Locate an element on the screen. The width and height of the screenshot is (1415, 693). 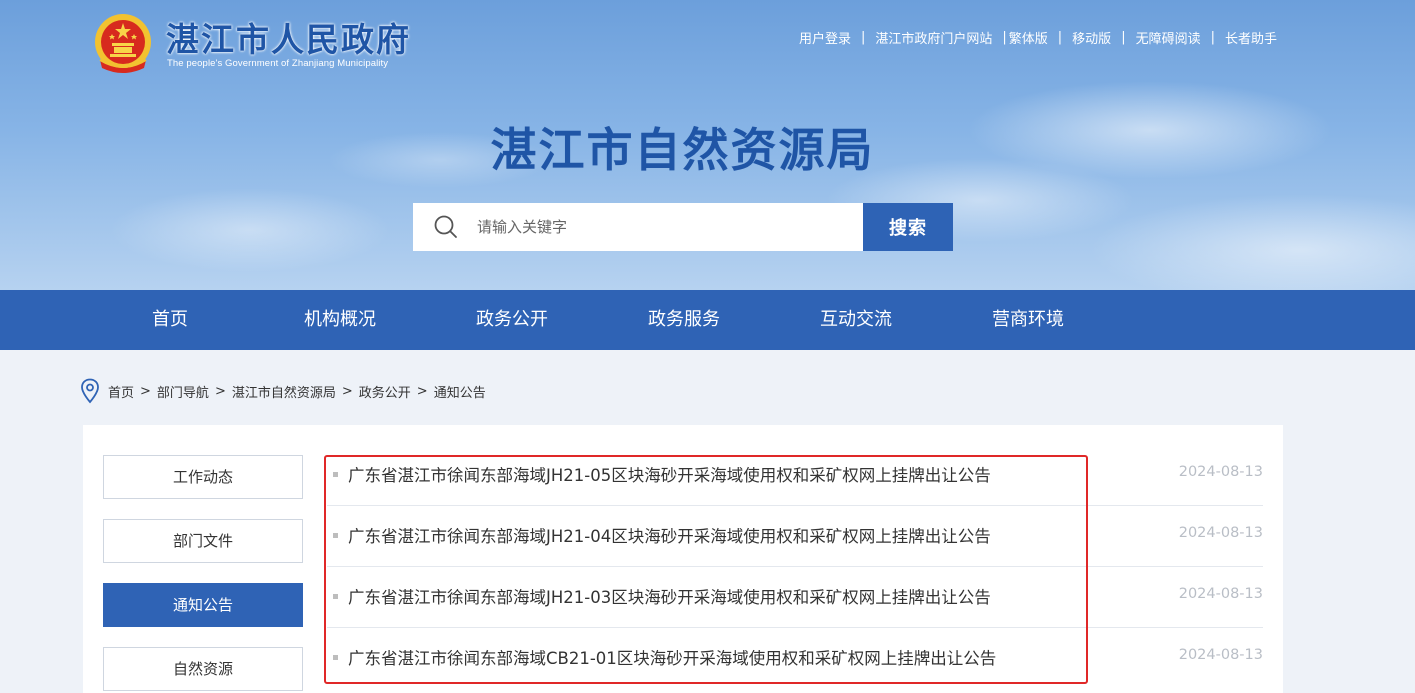
elder-assistant-link: 长者助手 is located at coordinates (1251, 37).